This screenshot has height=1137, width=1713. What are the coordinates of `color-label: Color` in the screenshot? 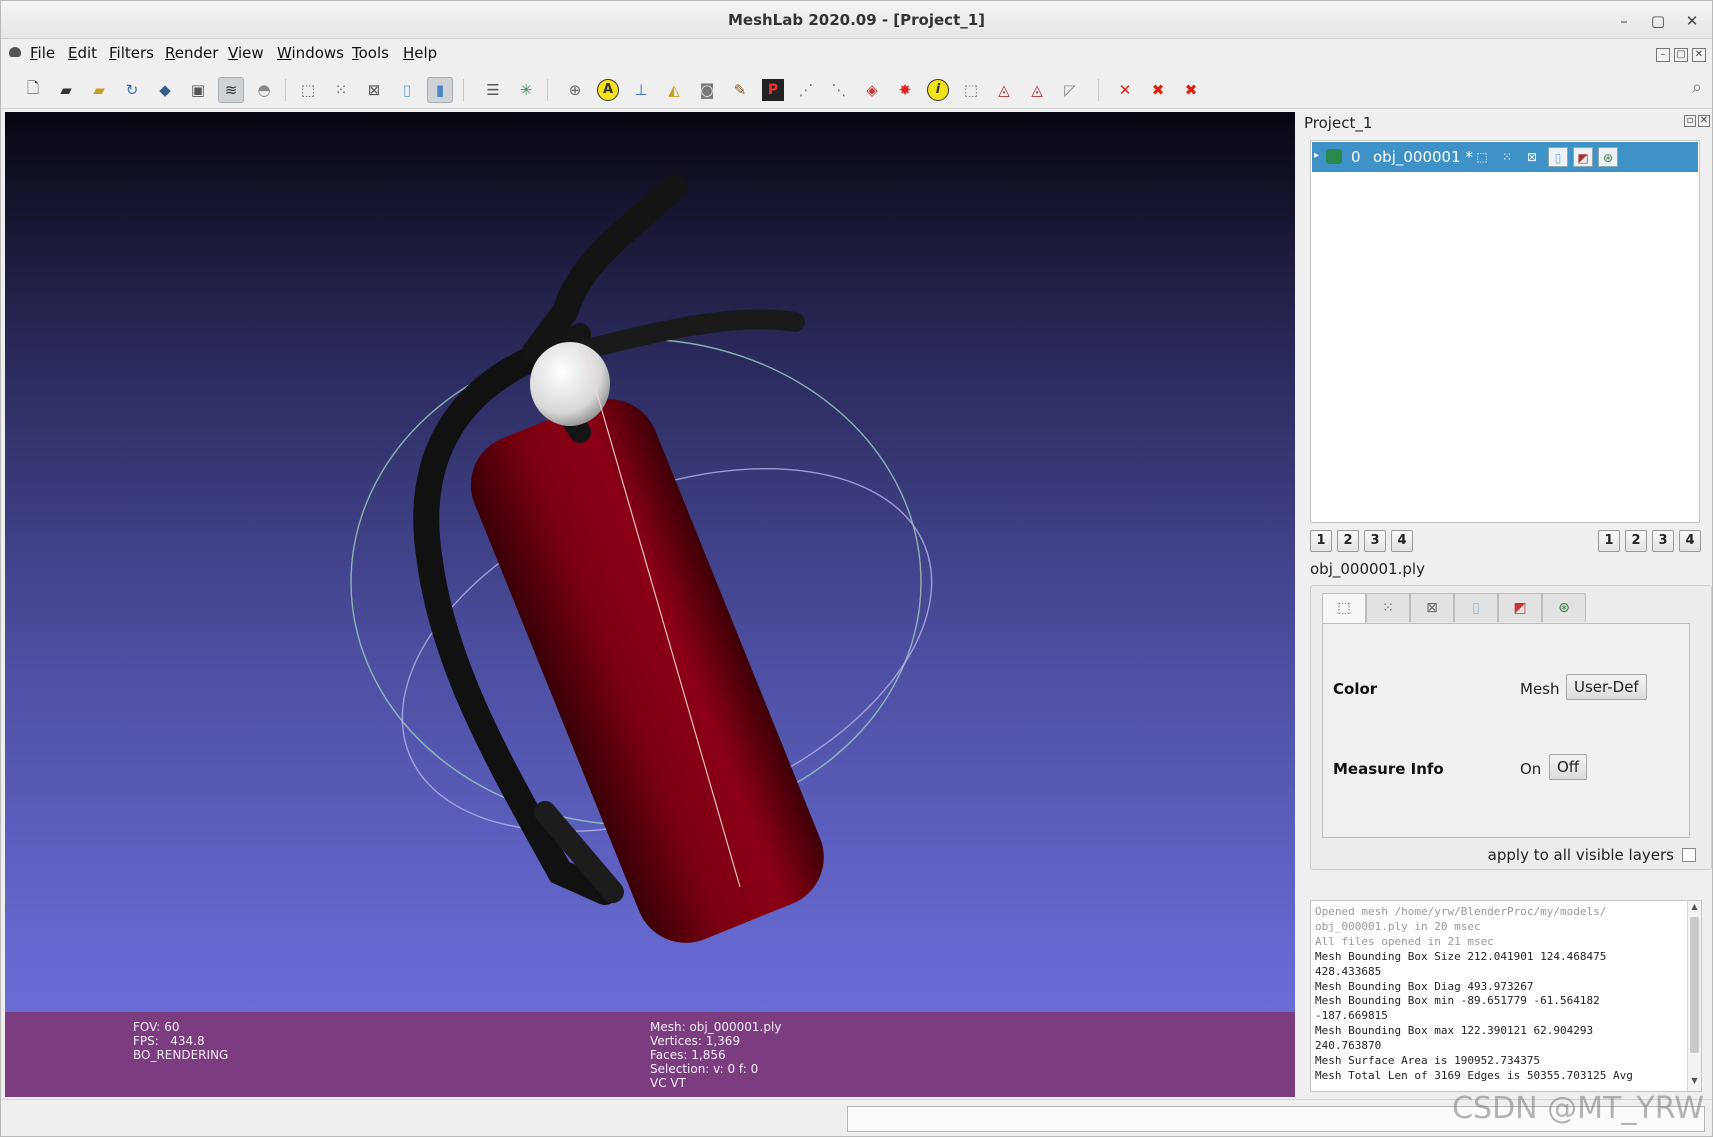 It's located at (1355, 689).